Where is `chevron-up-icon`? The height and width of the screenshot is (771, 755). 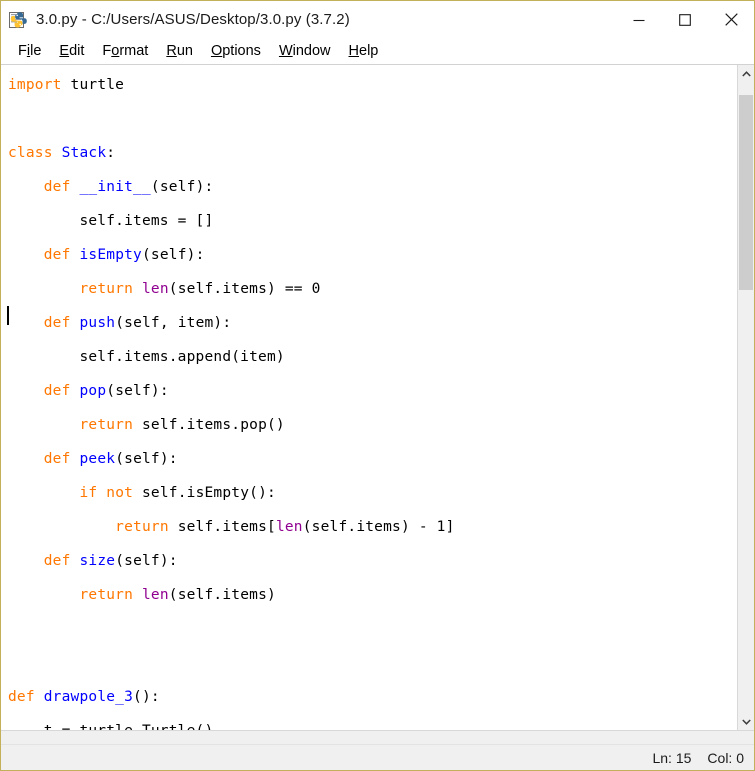 chevron-up-icon is located at coordinates (746, 73).